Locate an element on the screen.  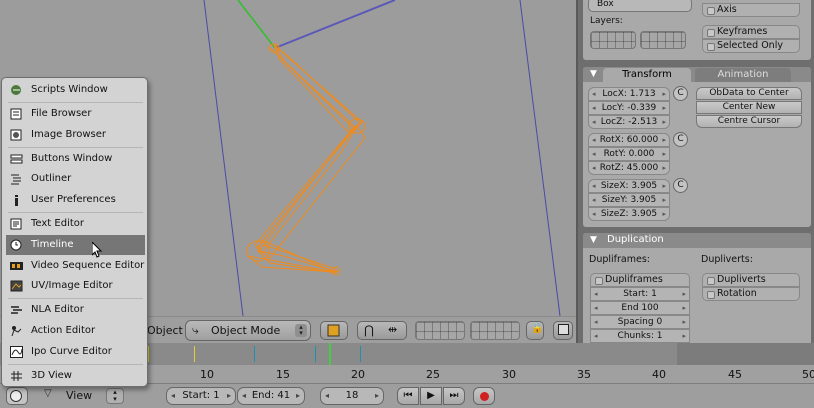
selected-only-toggle: Selected Only is located at coordinates (751, 46).